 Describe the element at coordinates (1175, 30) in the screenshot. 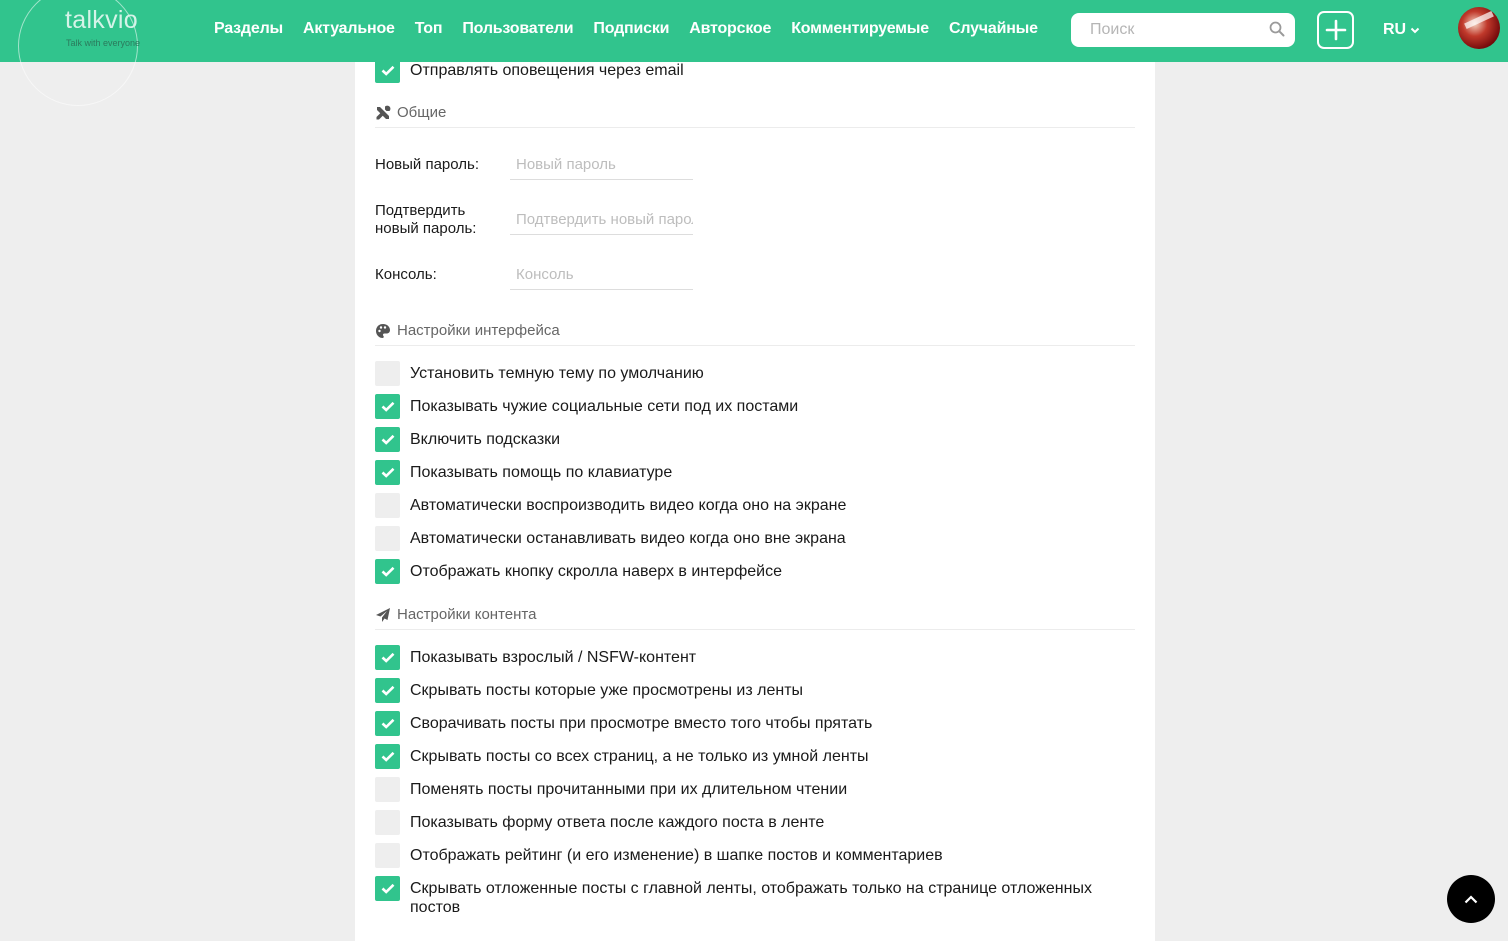

I see `search-input` at that location.